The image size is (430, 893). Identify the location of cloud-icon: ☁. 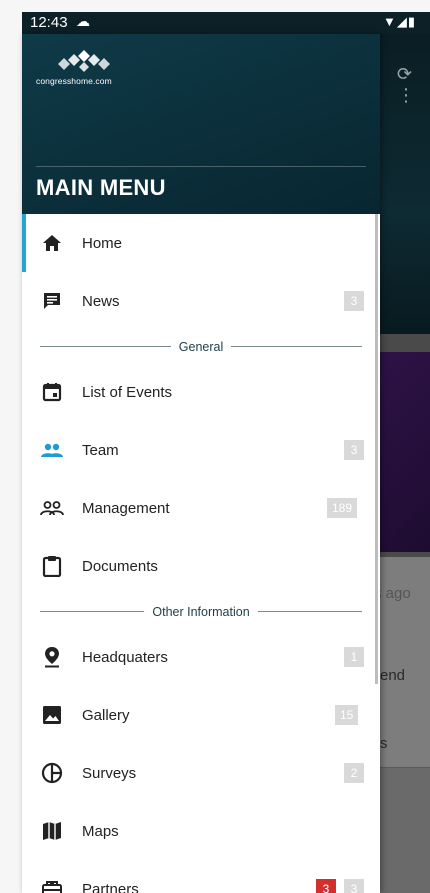
(83, 21).